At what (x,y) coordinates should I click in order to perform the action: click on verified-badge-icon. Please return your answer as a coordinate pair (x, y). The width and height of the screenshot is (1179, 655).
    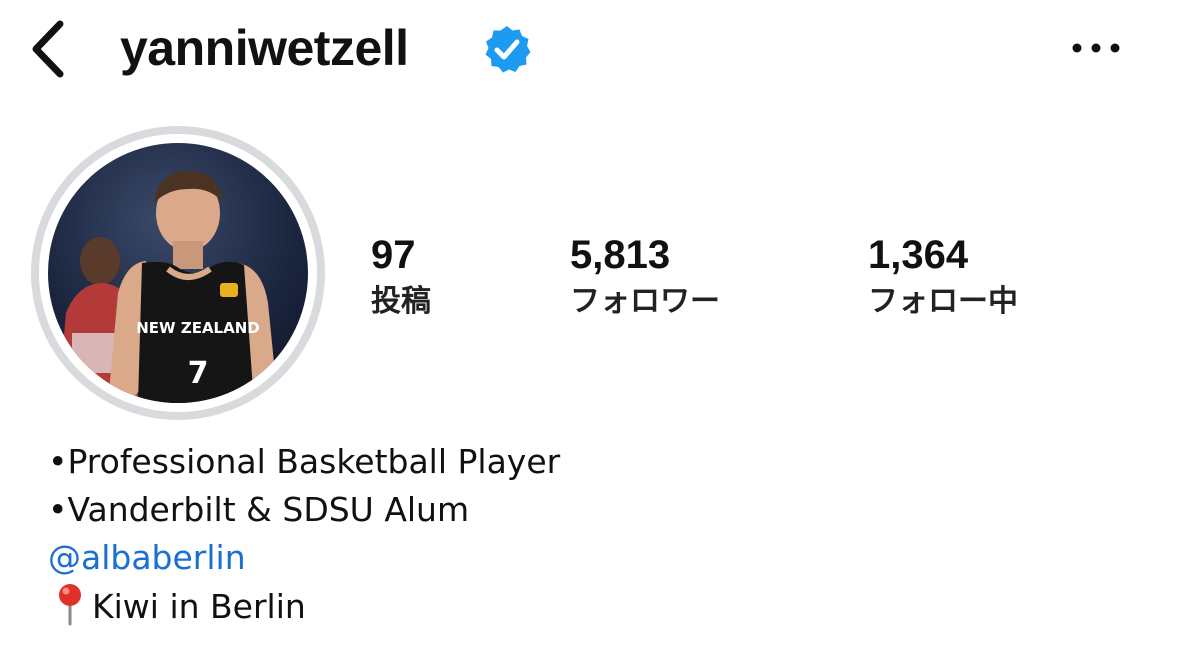
    Looking at the image, I should click on (508, 49).